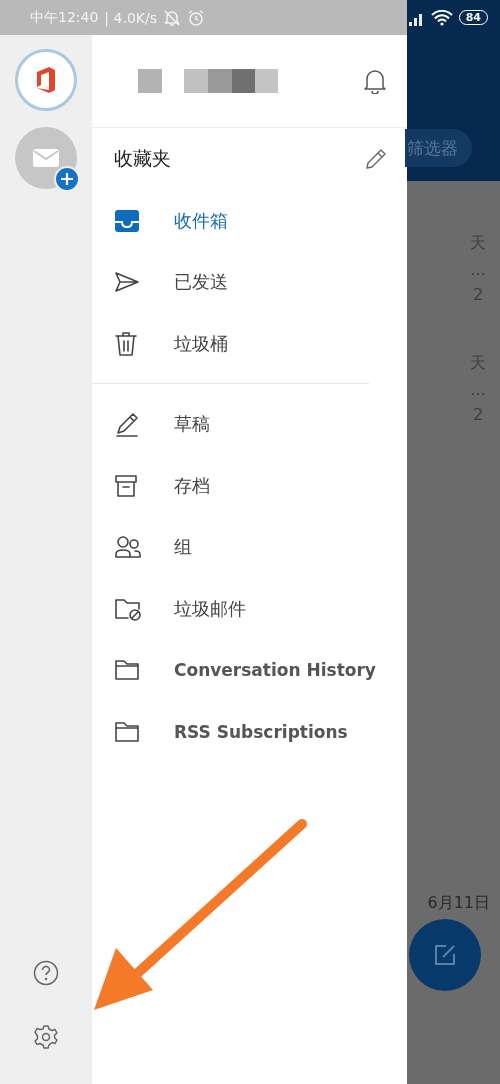  What do you see at coordinates (249, 424) in the screenshot?
I see `folder-item: 草稿` at bounding box center [249, 424].